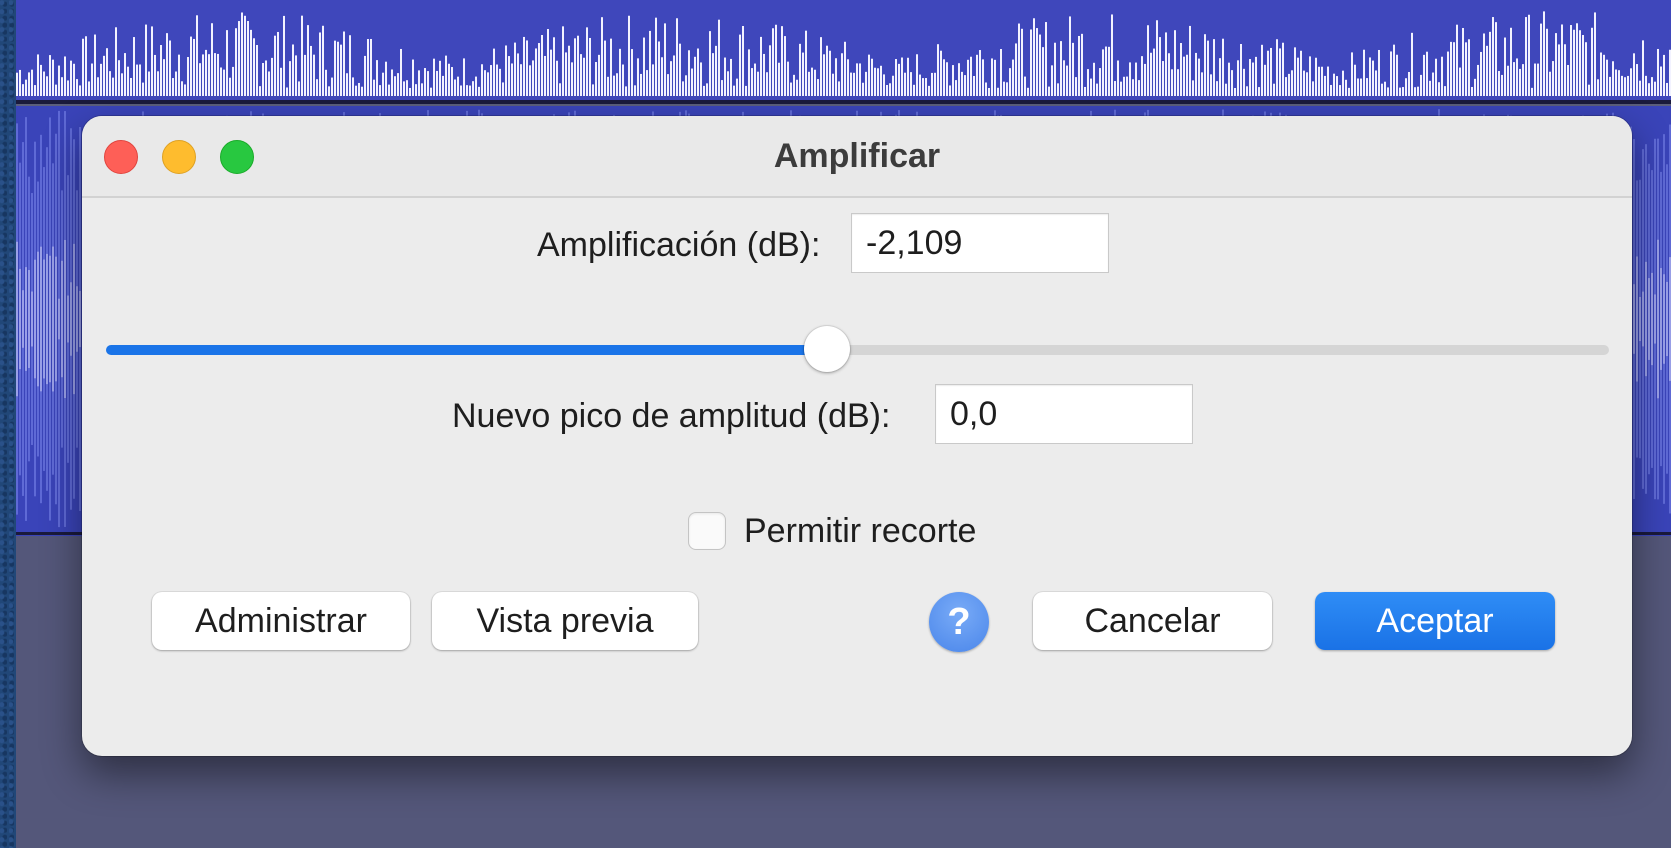  What do you see at coordinates (860, 531) in the screenshot?
I see `allow-clipping-label: Permitir recorte` at bounding box center [860, 531].